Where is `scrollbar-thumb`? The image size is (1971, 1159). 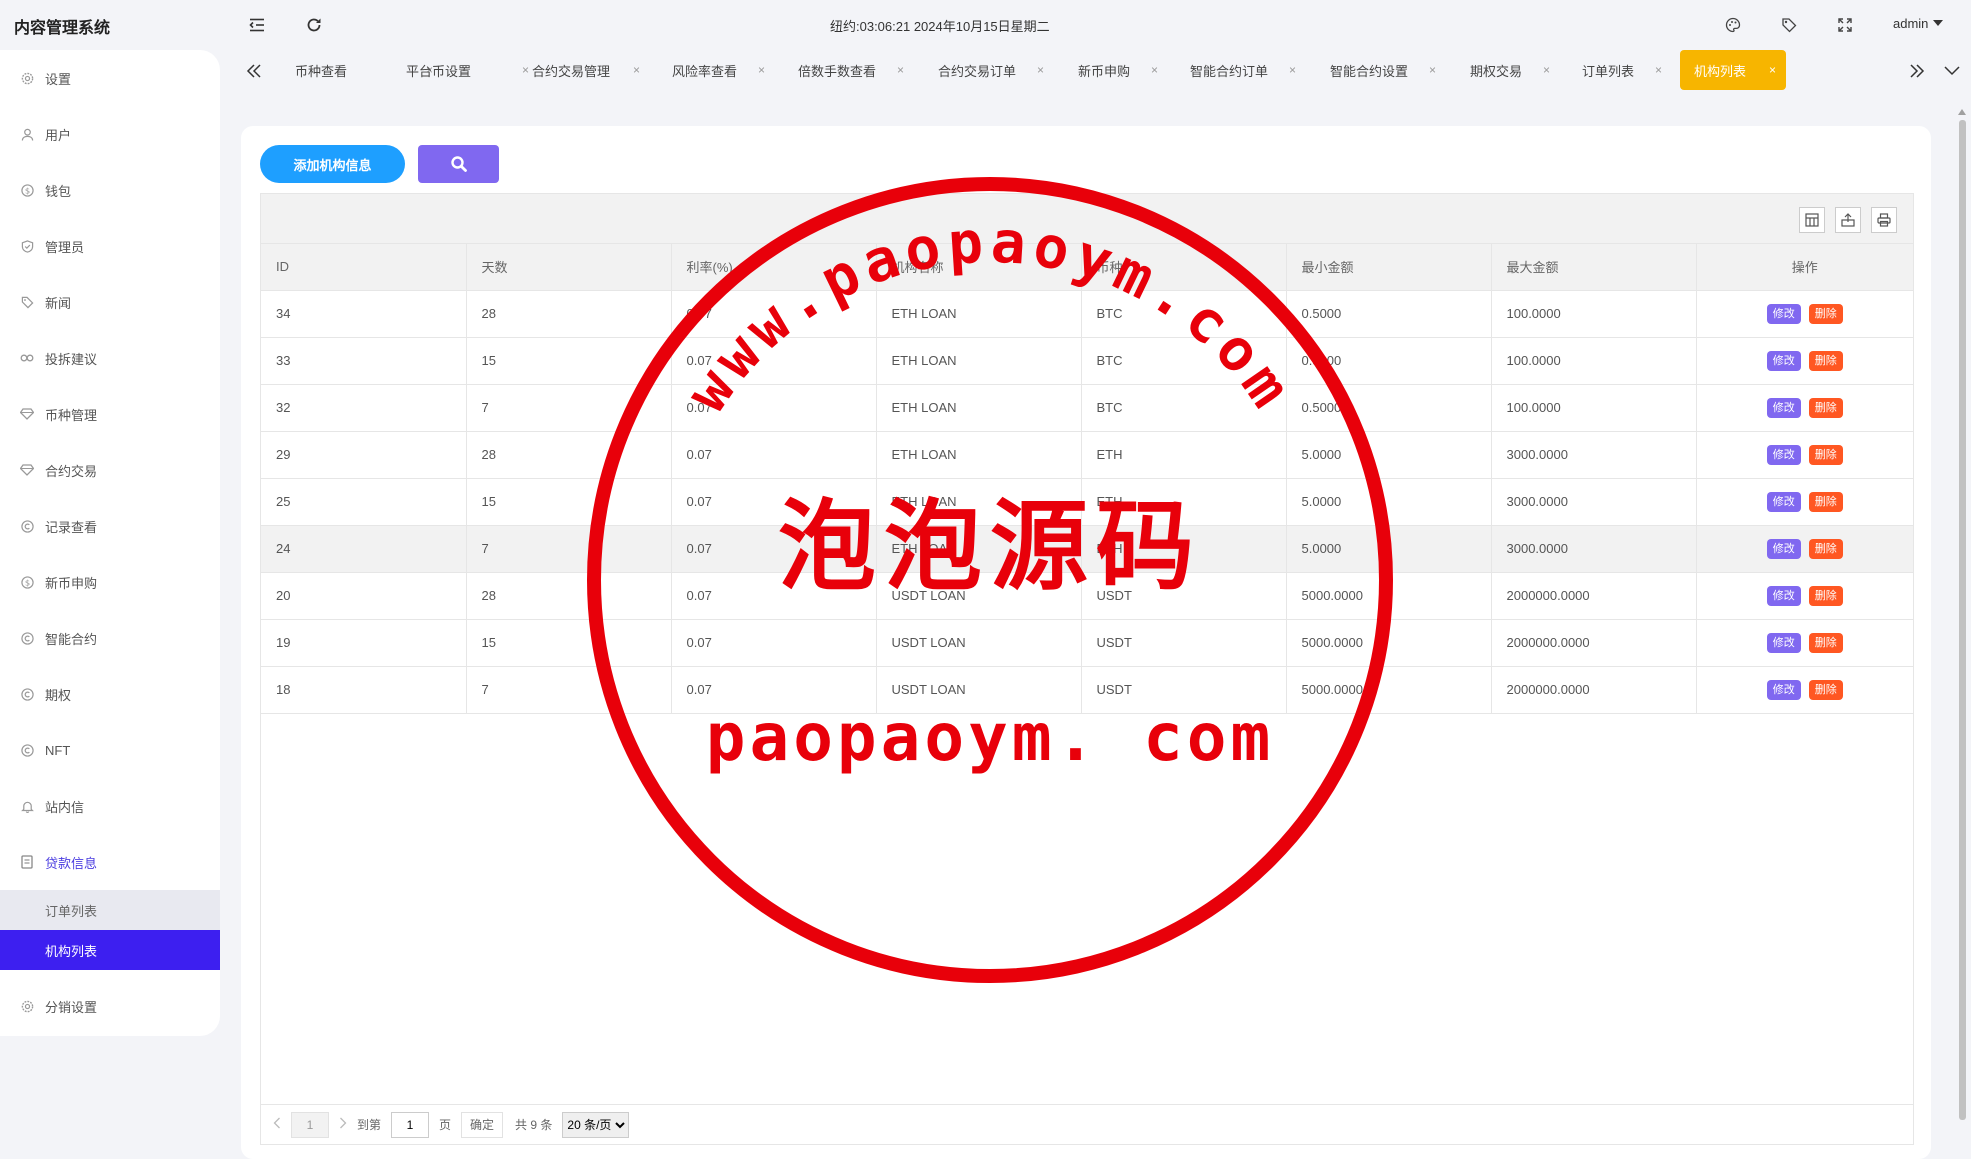
scrollbar-thumb is located at coordinates (1962, 620).